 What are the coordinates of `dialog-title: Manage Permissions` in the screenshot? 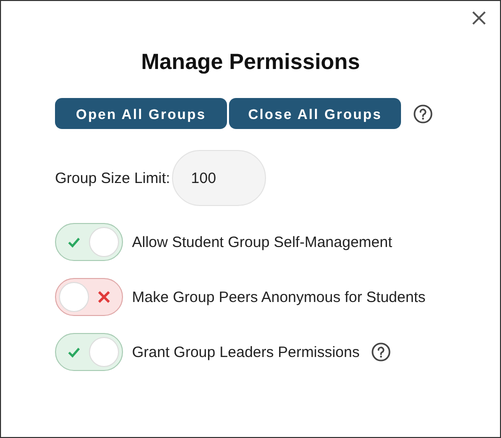 It's located at (250, 62).